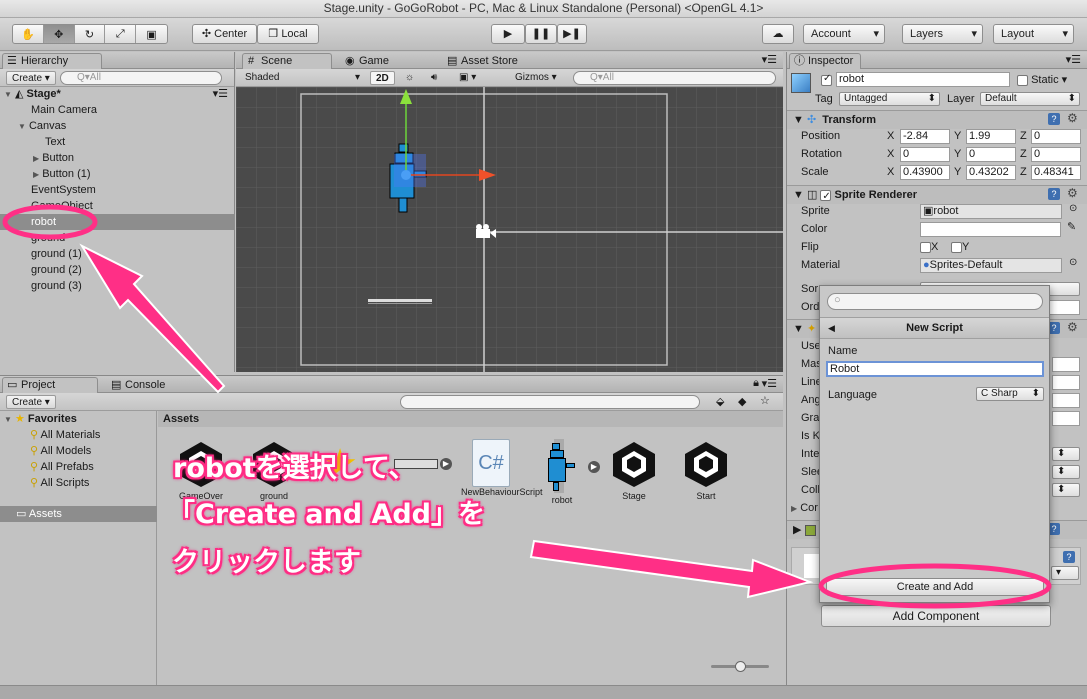 The width and height of the screenshot is (1087, 699). What do you see at coordinates (266, 562) in the screenshot?
I see `annotation-line-3: クリックします` at bounding box center [266, 562].